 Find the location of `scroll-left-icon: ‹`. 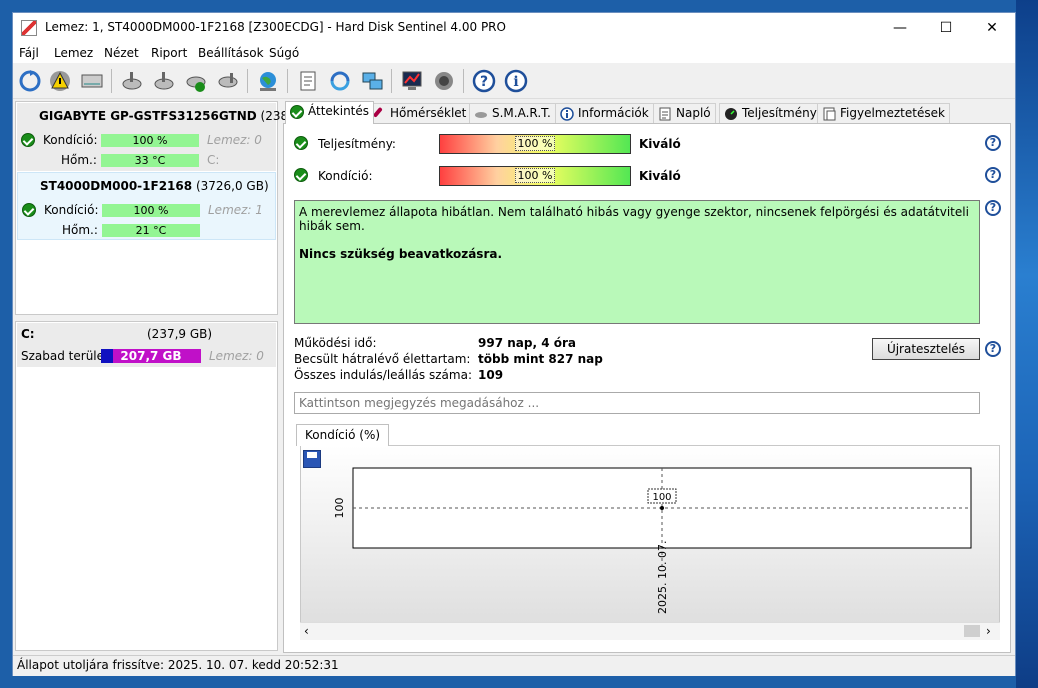

scroll-left-icon: ‹ is located at coordinates (306, 631).